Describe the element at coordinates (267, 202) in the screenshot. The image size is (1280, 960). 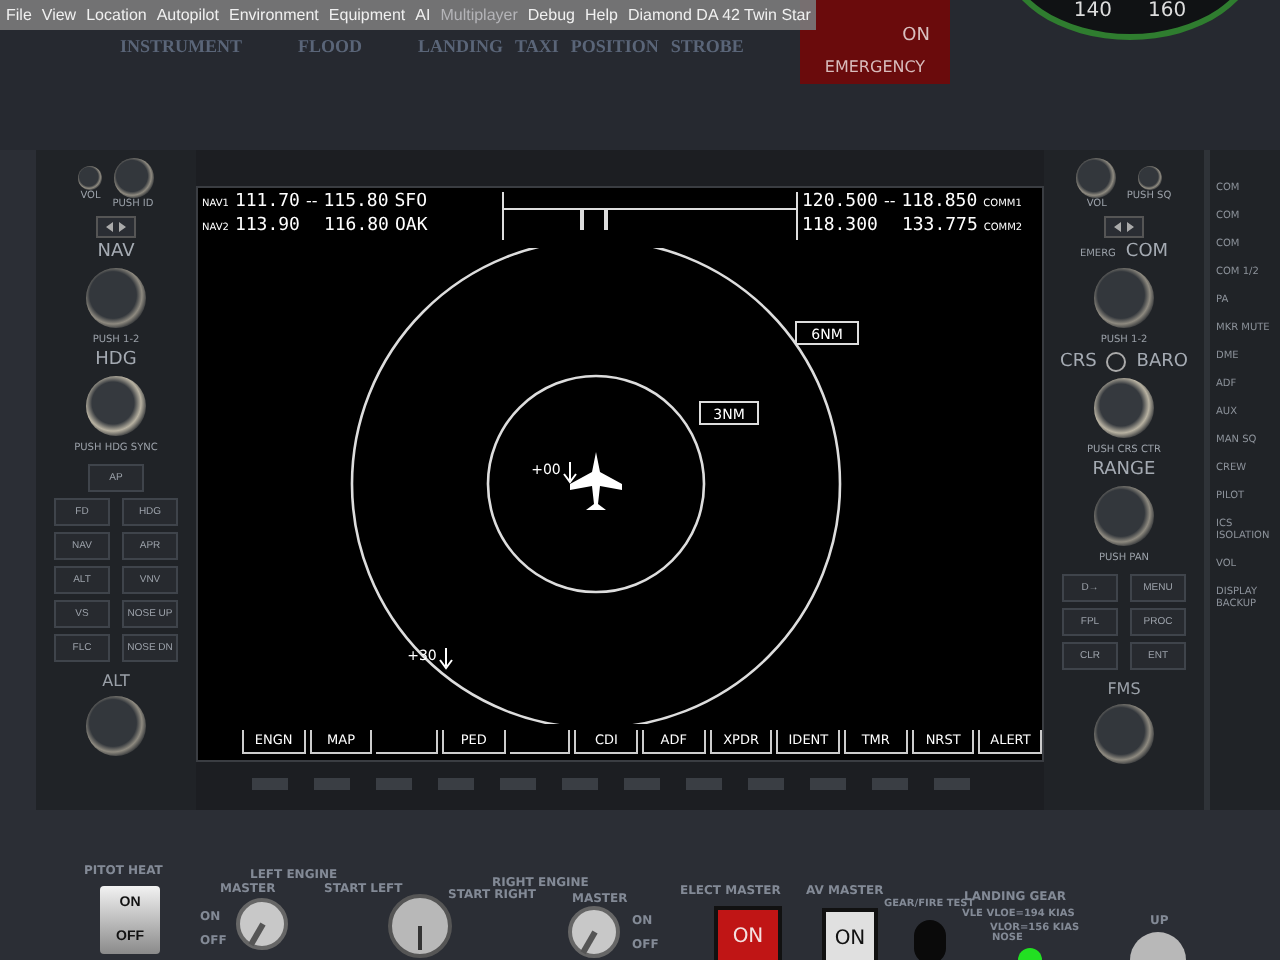
I see `nav-active-frequency: 111.70` at that location.